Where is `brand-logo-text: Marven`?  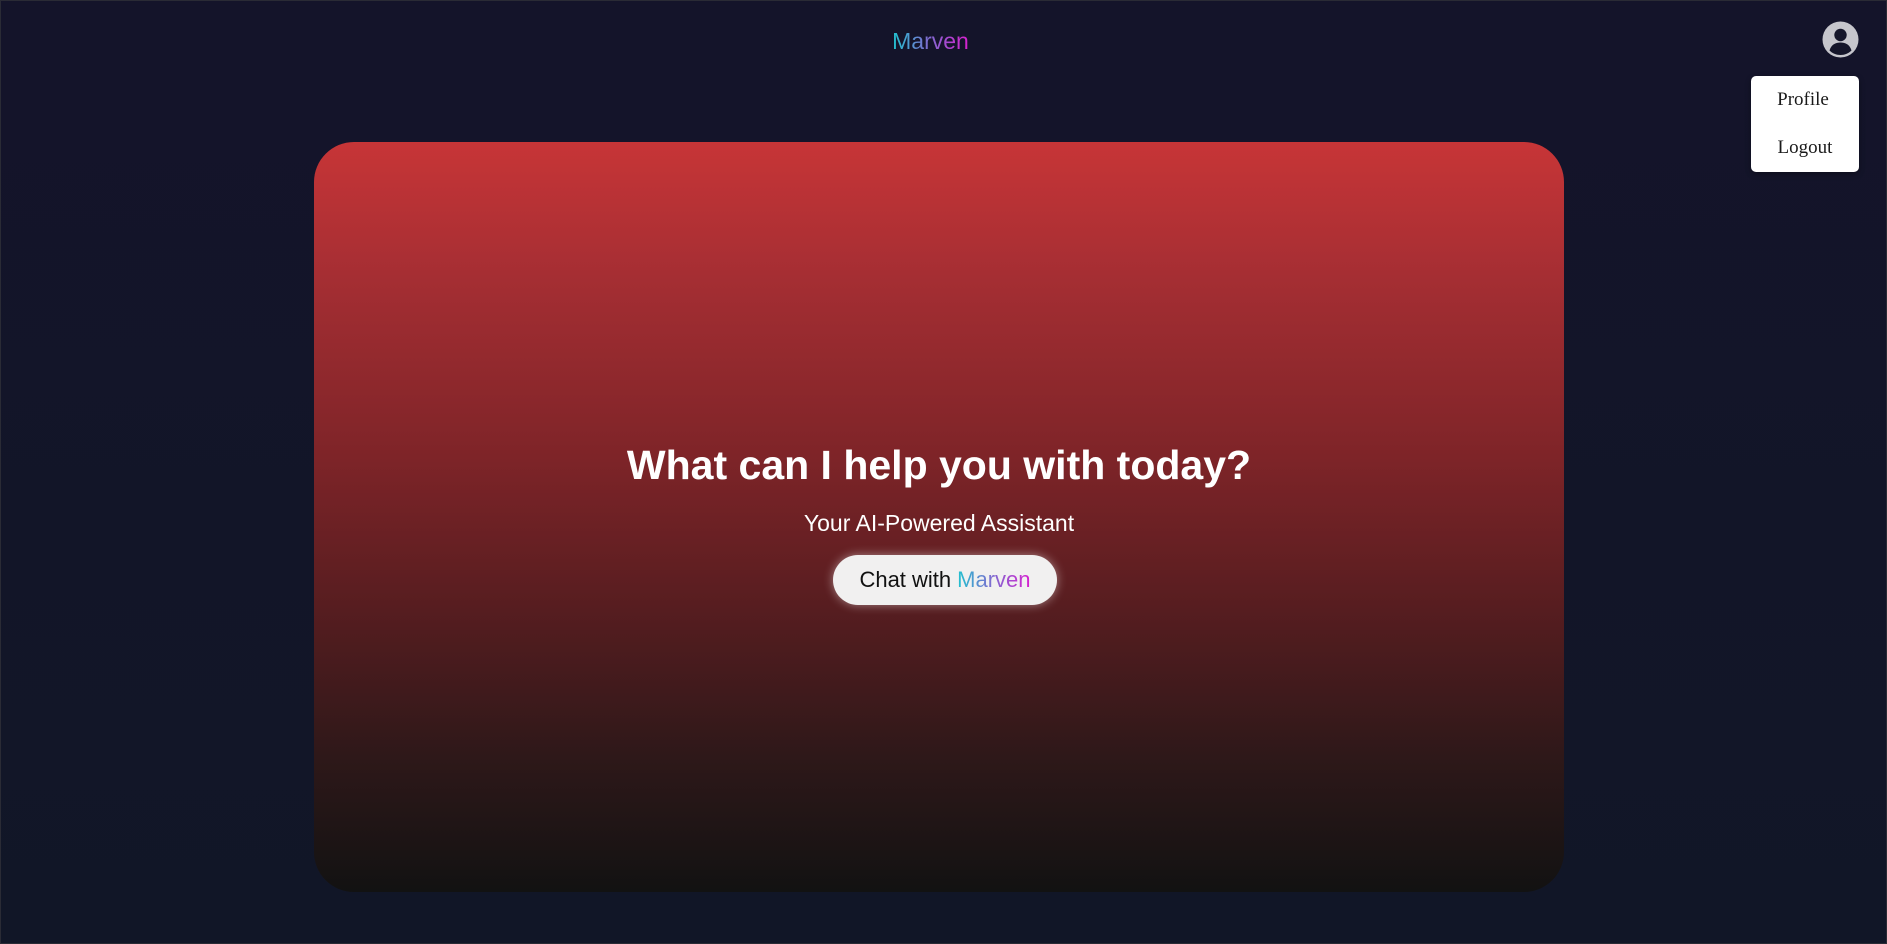 brand-logo-text: Marven is located at coordinates (930, 41).